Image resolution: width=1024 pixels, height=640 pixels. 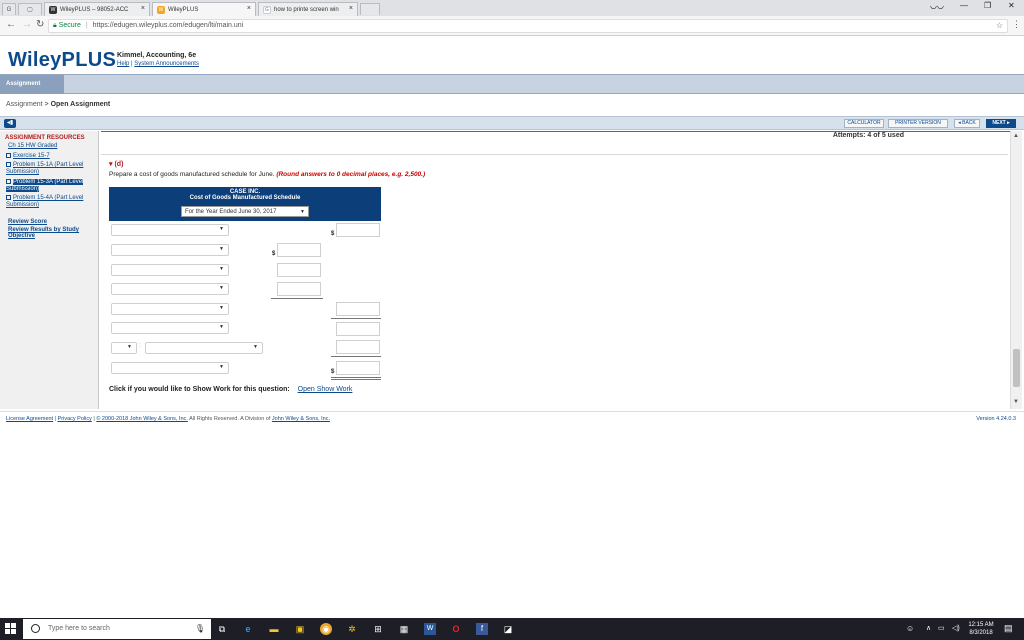 What do you see at coordinates (456, 629) in the screenshot?
I see `opera-icon: O` at bounding box center [456, 629].